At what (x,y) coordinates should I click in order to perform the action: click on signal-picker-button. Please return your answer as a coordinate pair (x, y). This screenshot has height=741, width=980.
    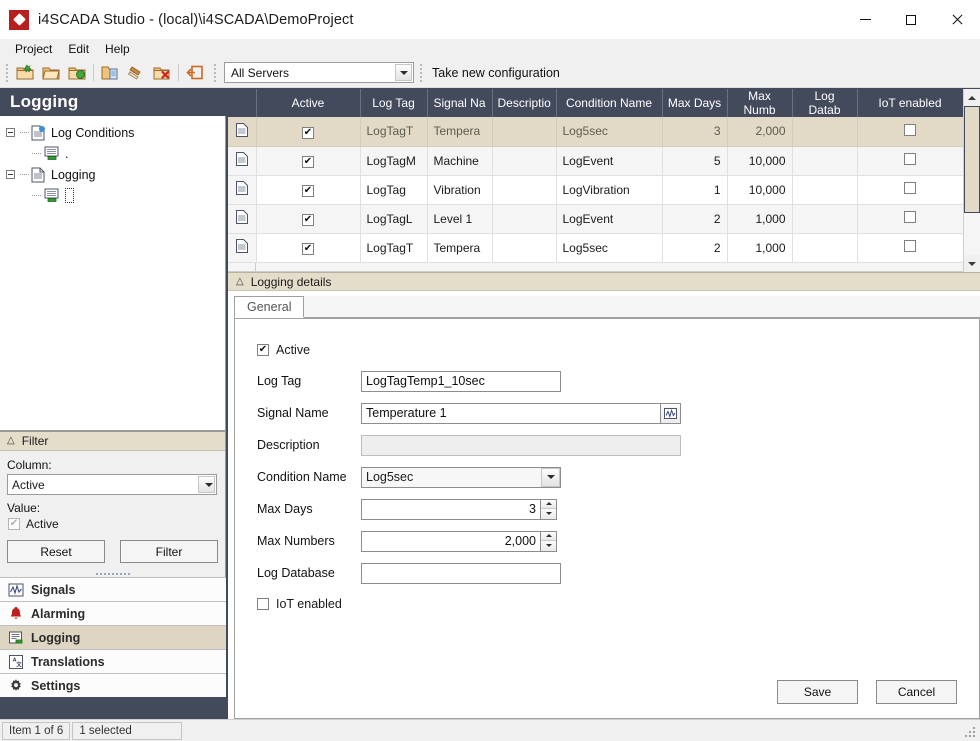
    Looking at the image, I should click on (671, 413).